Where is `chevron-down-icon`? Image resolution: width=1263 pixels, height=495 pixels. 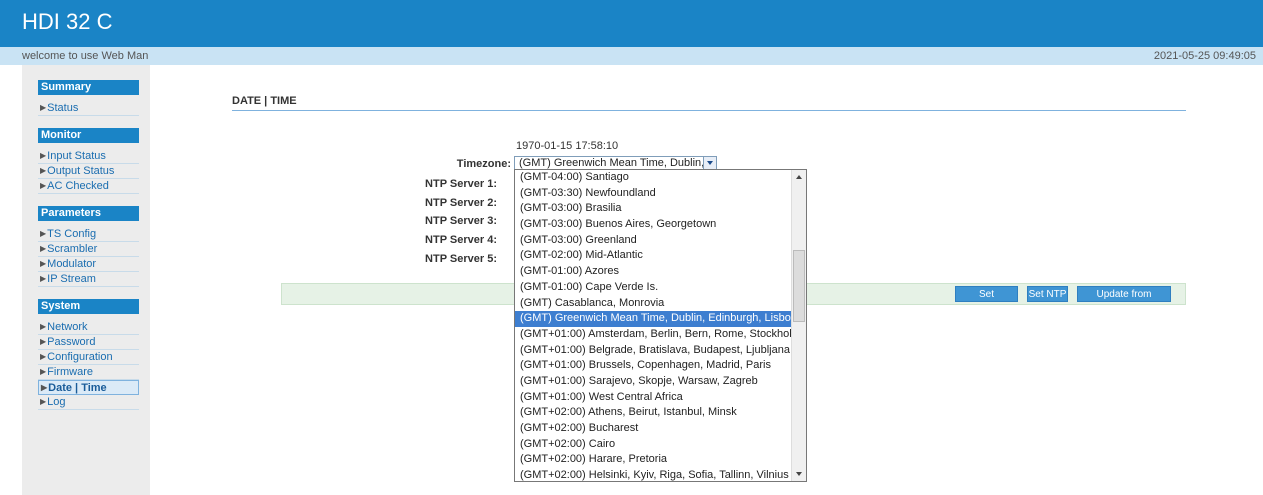
chevron-down-icon is located at coordinates (709, 163).